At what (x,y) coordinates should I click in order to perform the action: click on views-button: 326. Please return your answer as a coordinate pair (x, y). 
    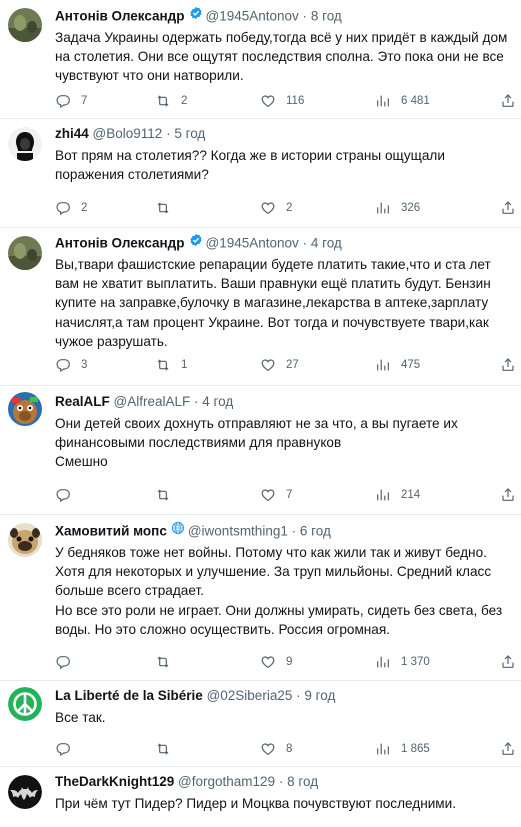
    Looking at the image, I should click on (397, 208).